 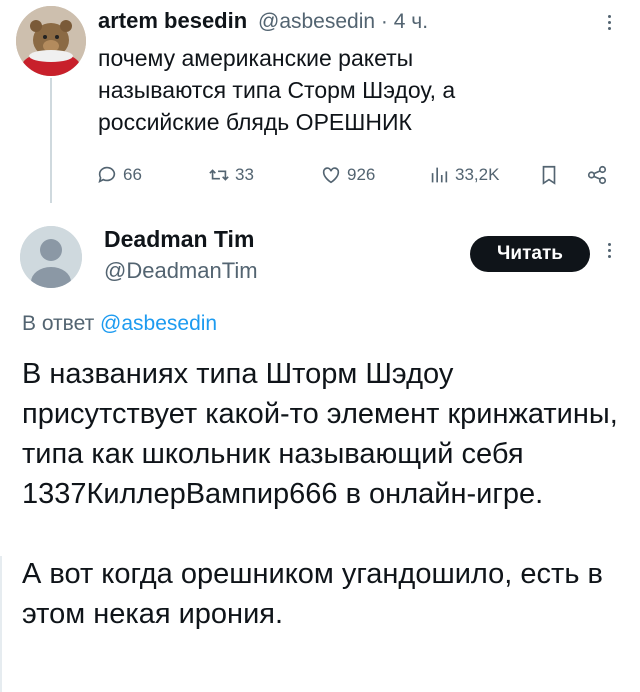 I want to click on retweet-button: 33, so click(x=231, y=175).